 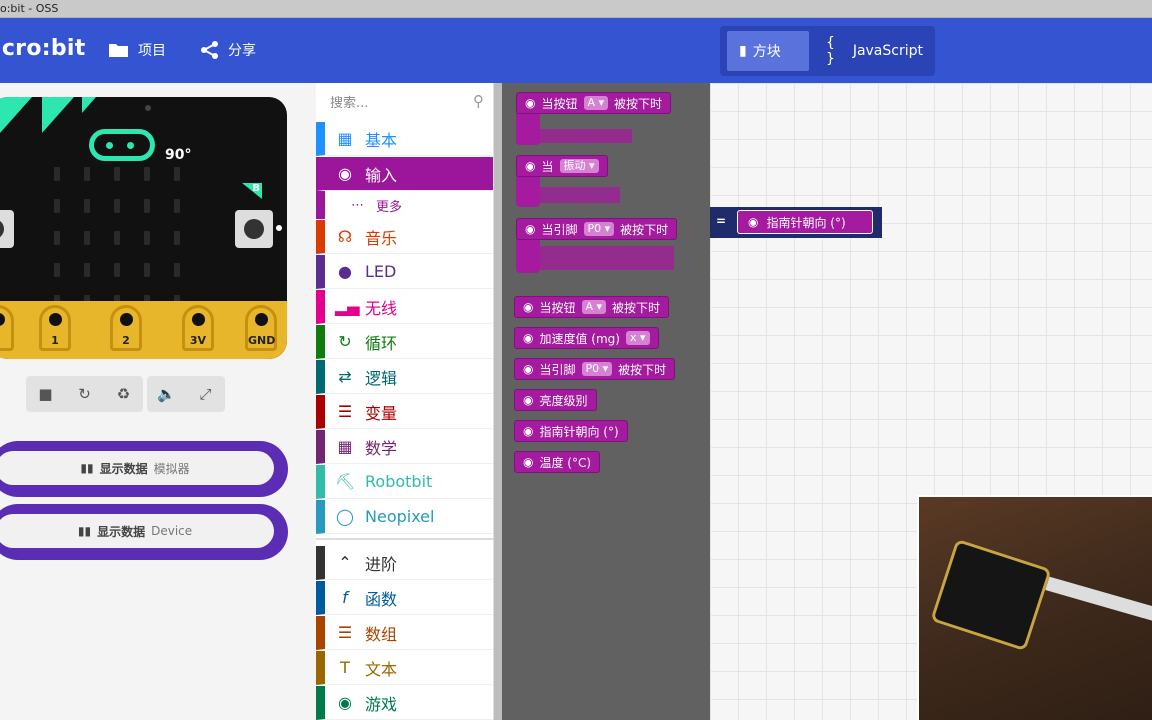 What do you see at coordinates (404, 342) in the screenshot?
I see `category-loops: ↻ 循环` at bounding box center [404, 342].